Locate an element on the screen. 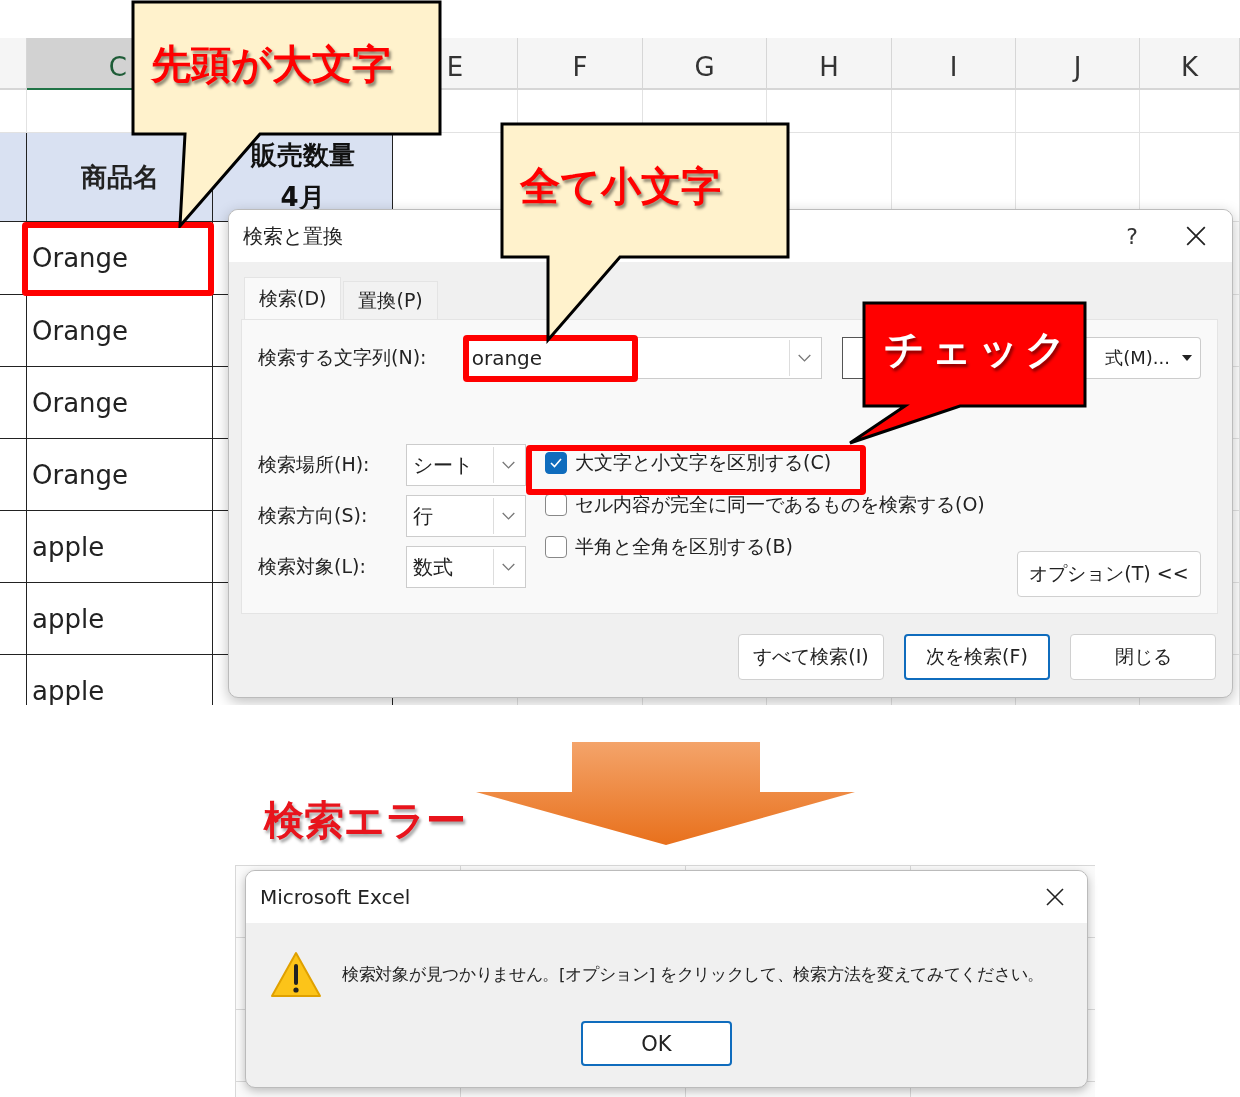  options-button: オプション(T) << is located at coordinates (1109, 574).